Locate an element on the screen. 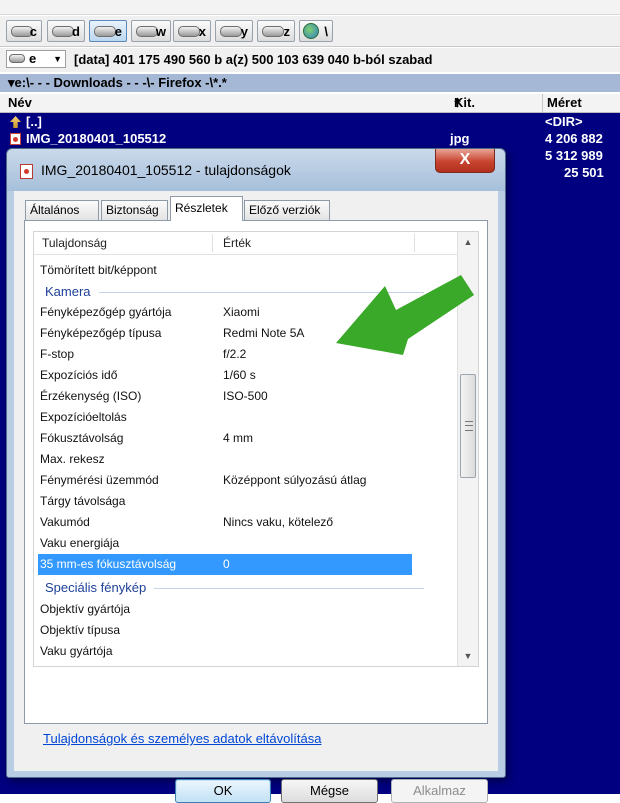 The height and width of the screenshot is (803, 620). drive-button-c: c is located at coordinates (24, 31).